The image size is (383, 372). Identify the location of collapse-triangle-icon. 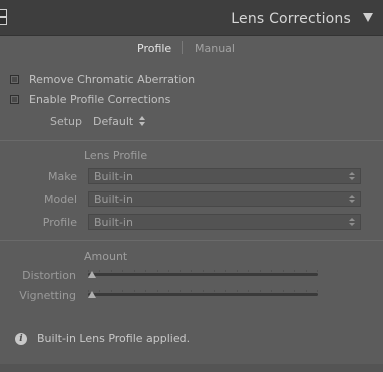
(368, 17).